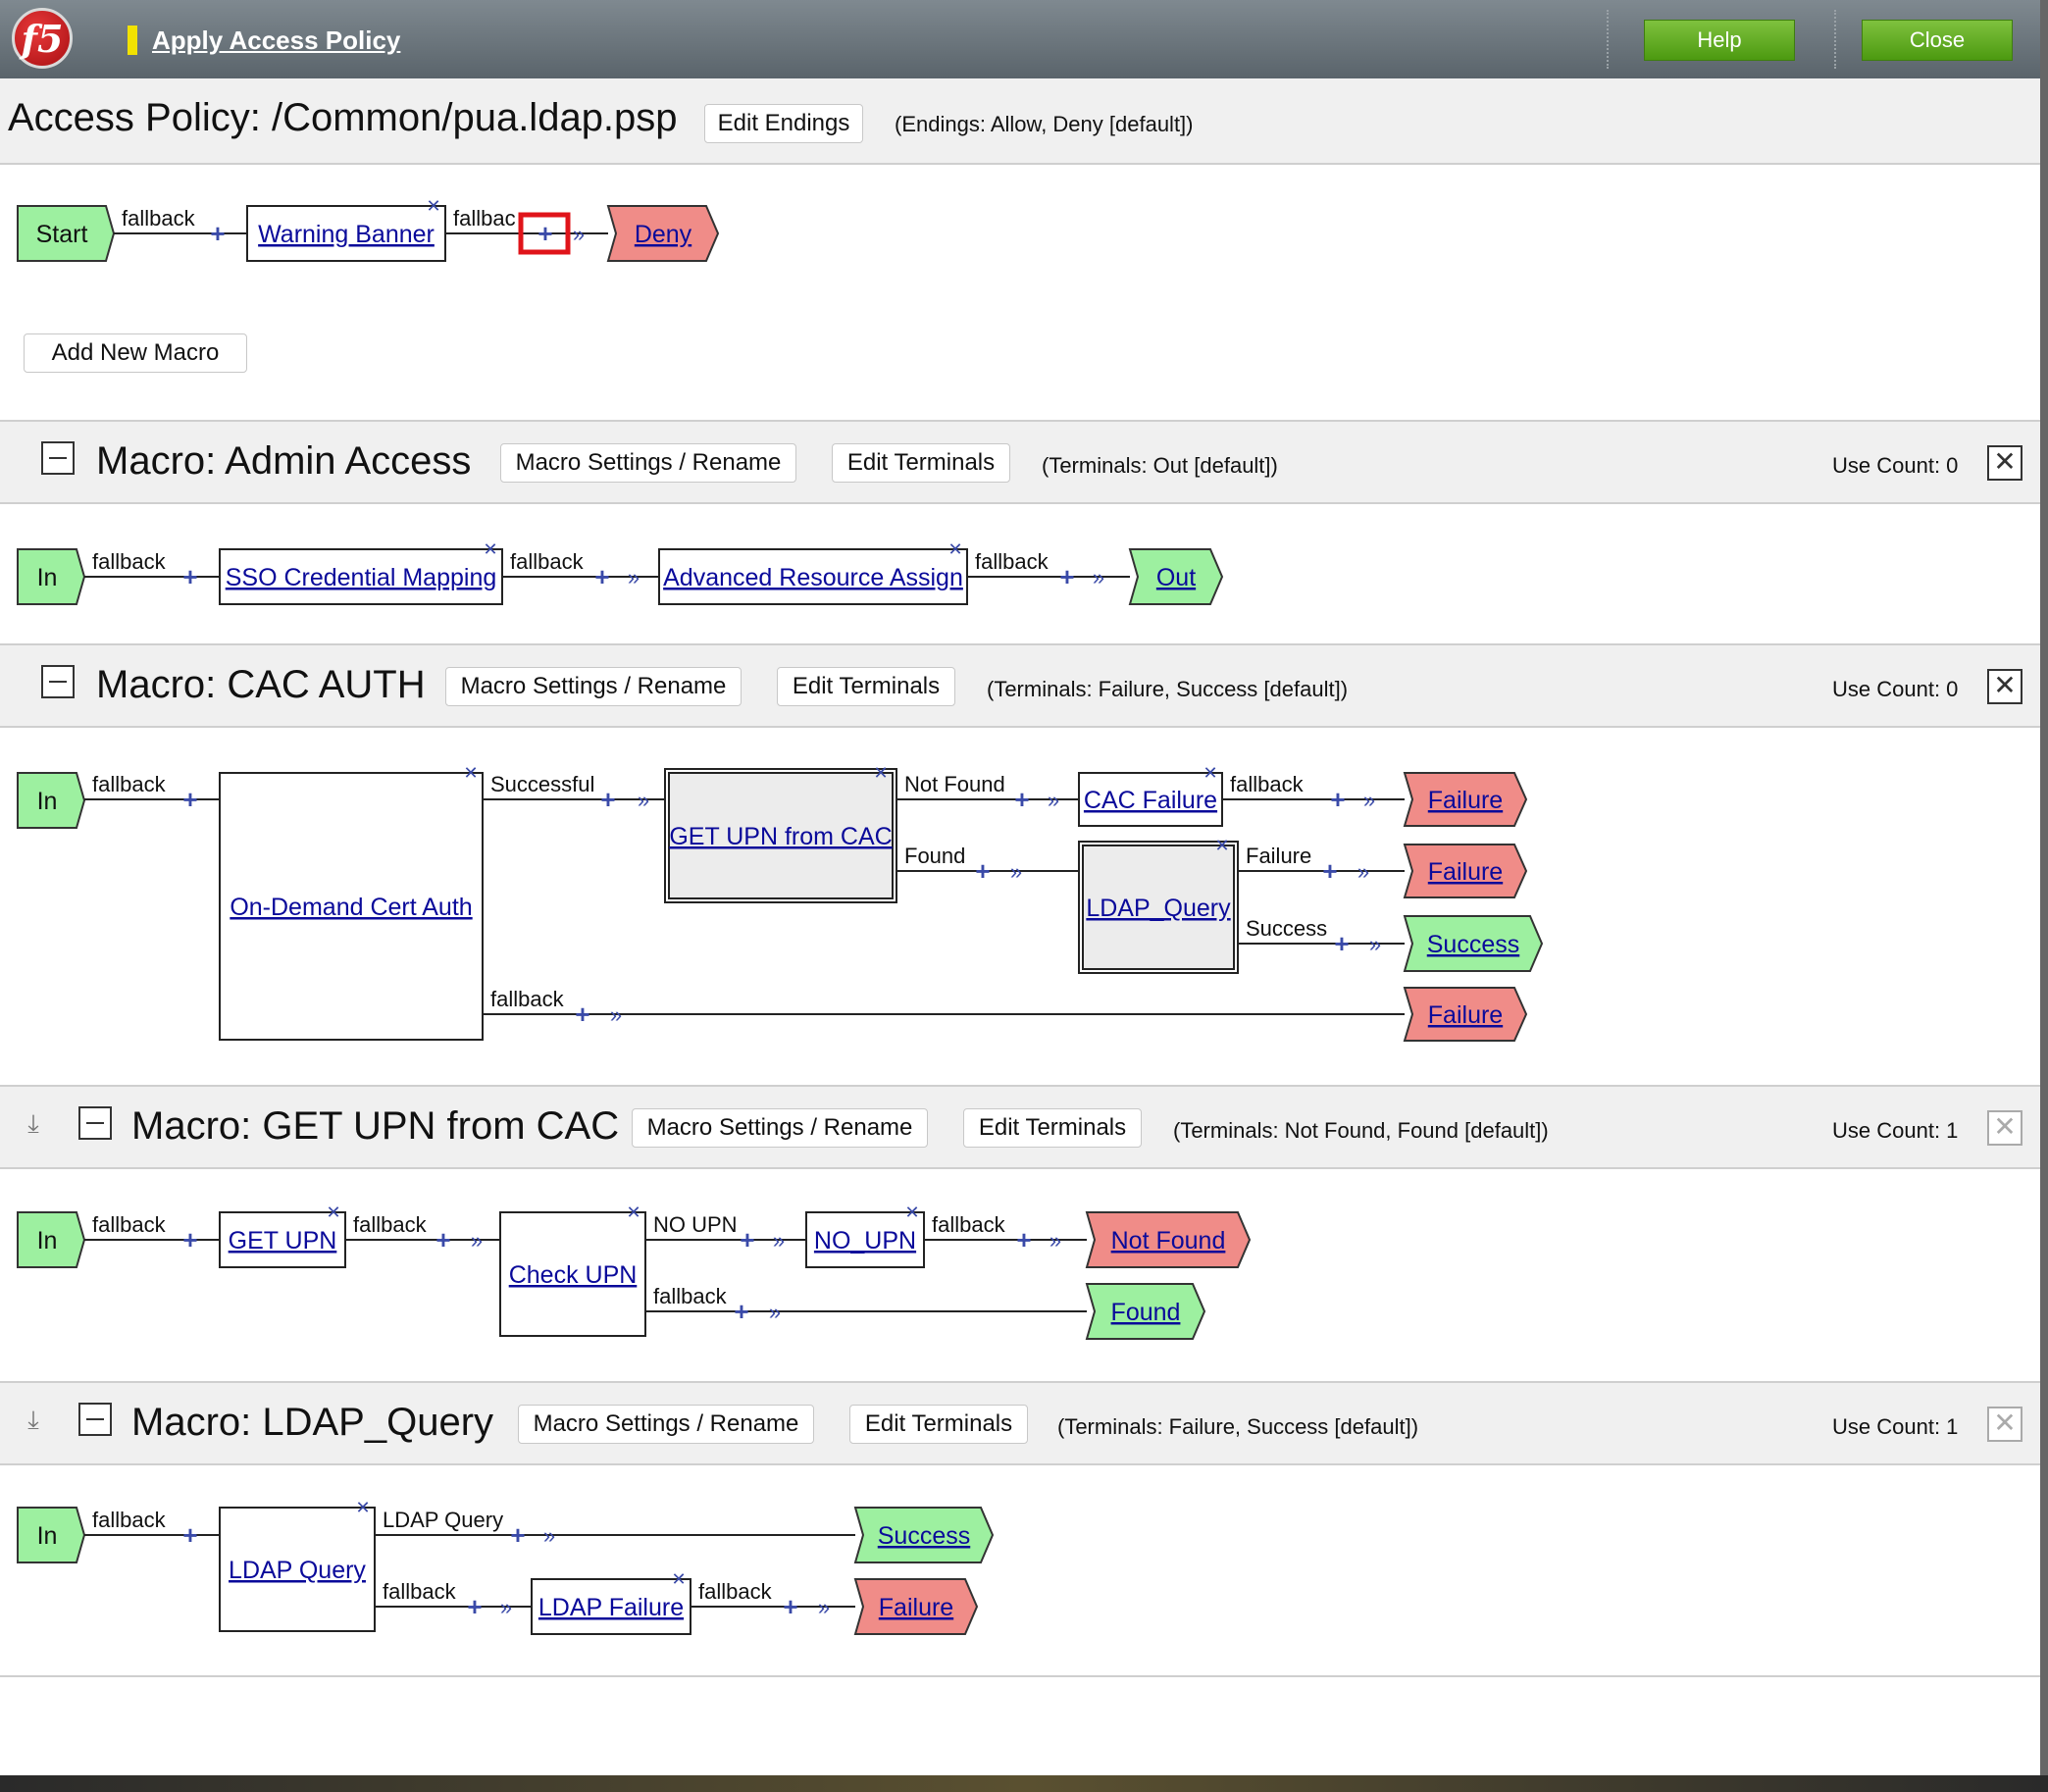  Describe the element at coordinates (346, 234) in the screenshot. I see `action-link: Warning Banner` at that location.